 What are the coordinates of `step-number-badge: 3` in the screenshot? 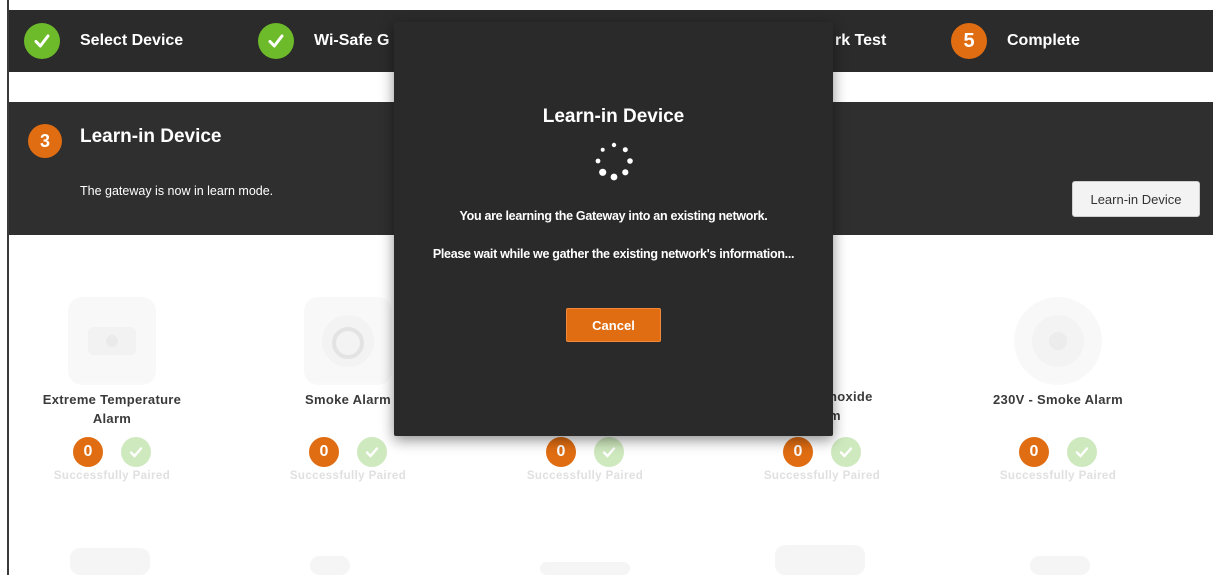 It's located at (45, 141).